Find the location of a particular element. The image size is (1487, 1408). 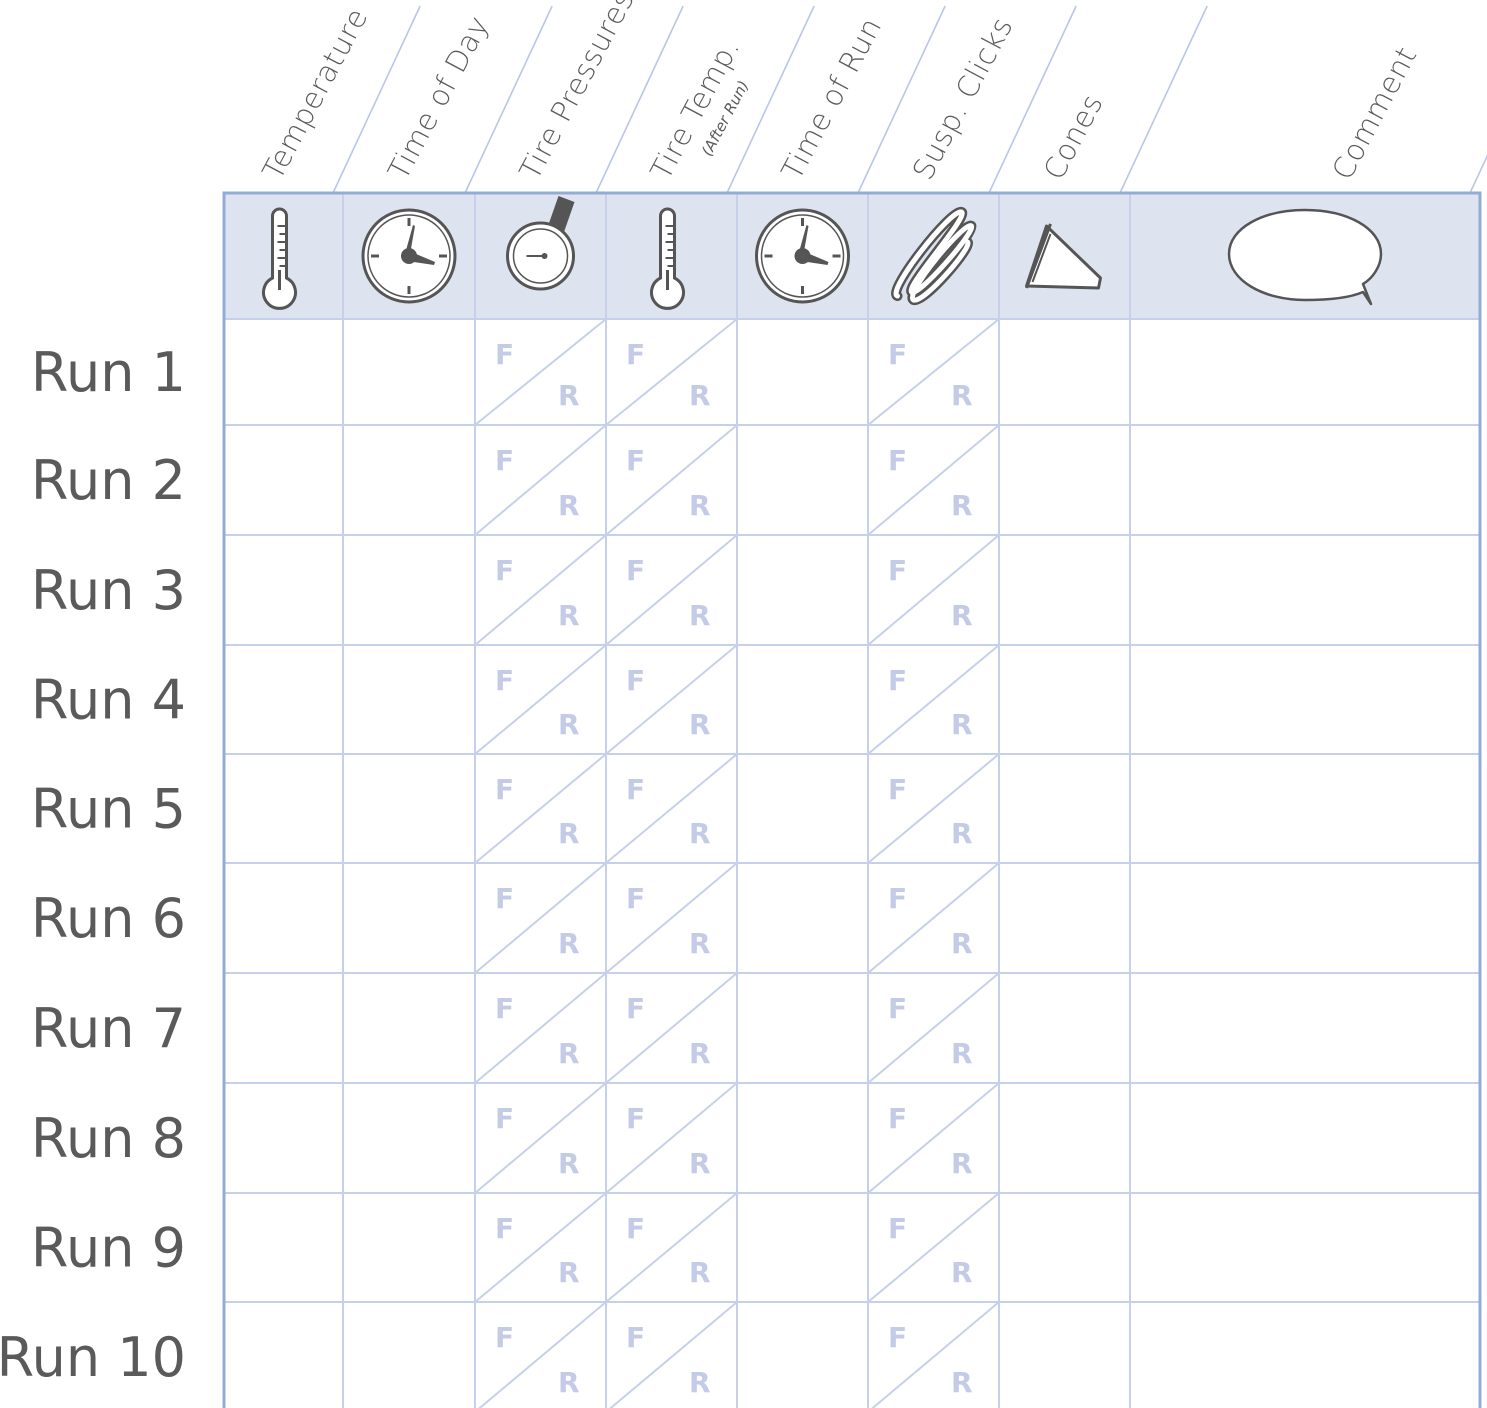

column-header-label: Time of Run is located at coordinates (832, 99).